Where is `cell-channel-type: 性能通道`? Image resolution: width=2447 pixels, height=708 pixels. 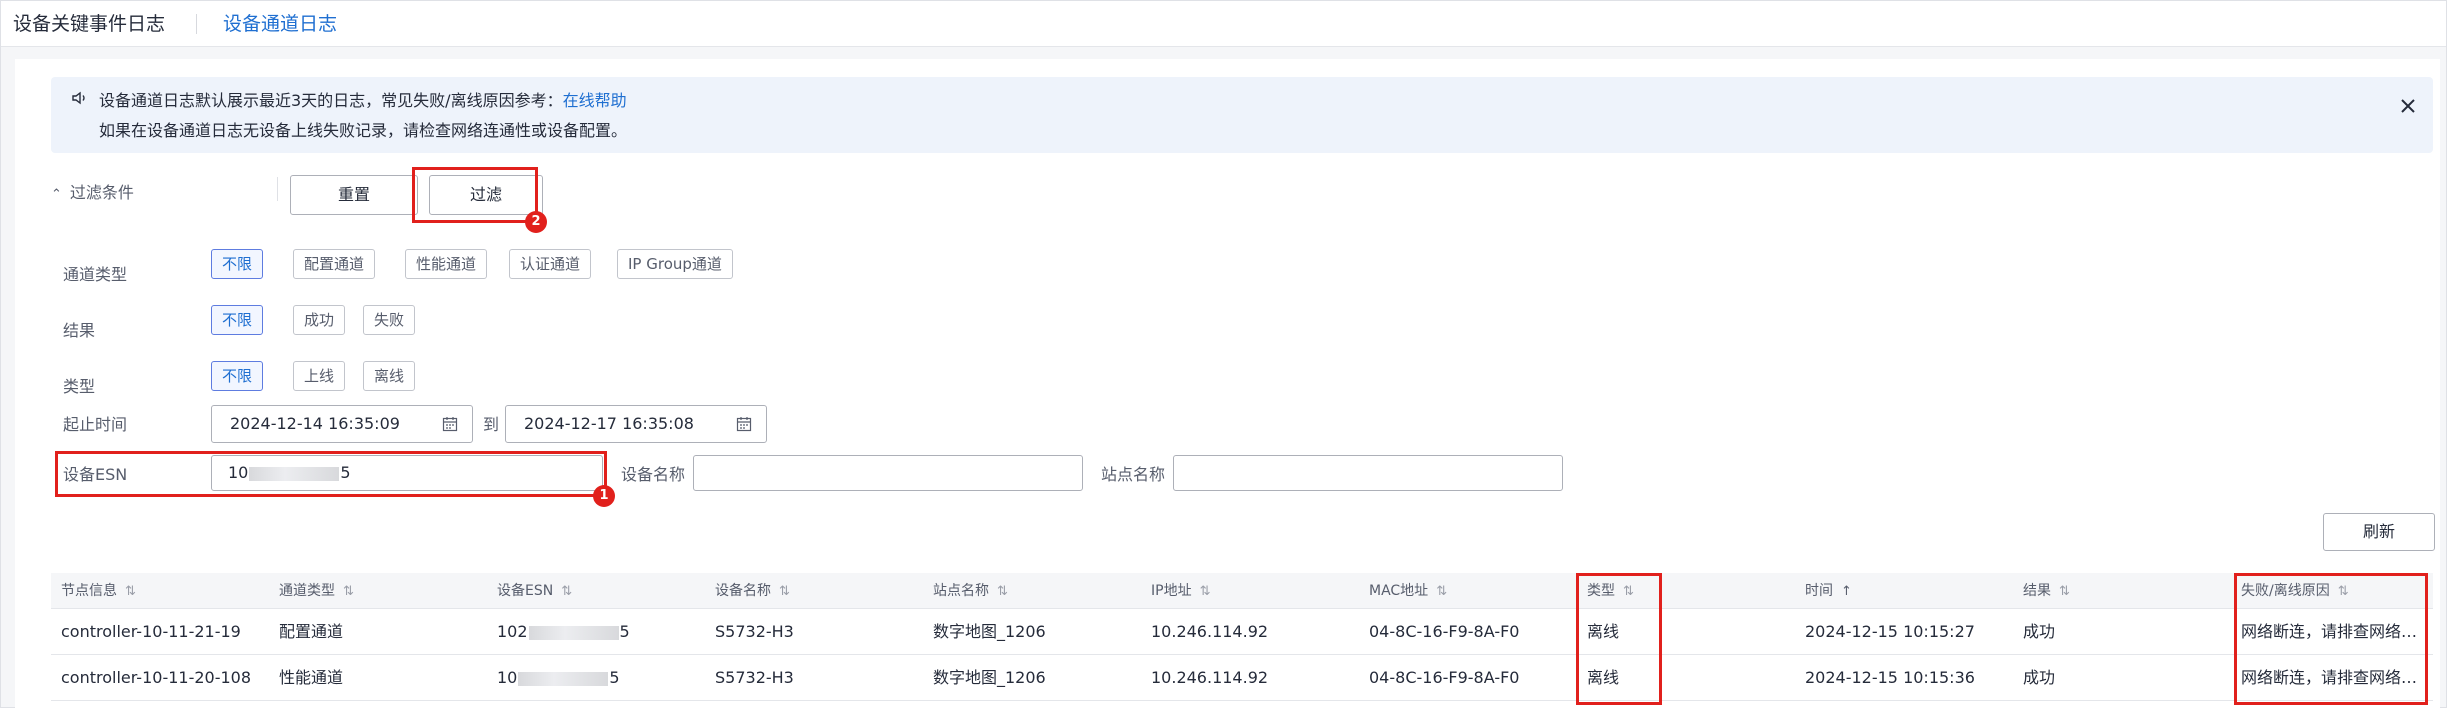
cell-channel-type: 性能通道 is located at coordinates (311, 677).